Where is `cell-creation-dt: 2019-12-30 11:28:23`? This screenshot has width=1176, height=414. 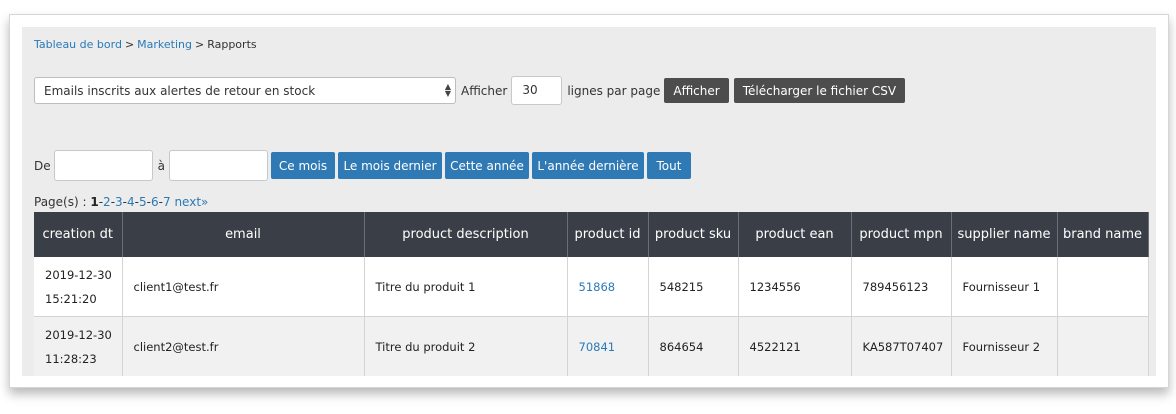 cell-creation-dt: 2019-12-30 11:28:23 is located at coordinates (78, 346).